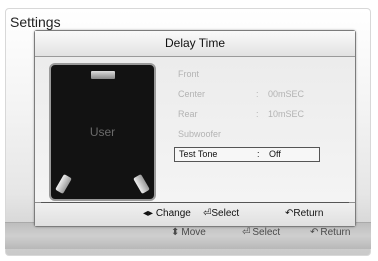  What do you see at coordinates (247, 154) in the screenshot?
I see `menu-item-test-tone: Test Tone : Off` at bounding box center [247, 154].